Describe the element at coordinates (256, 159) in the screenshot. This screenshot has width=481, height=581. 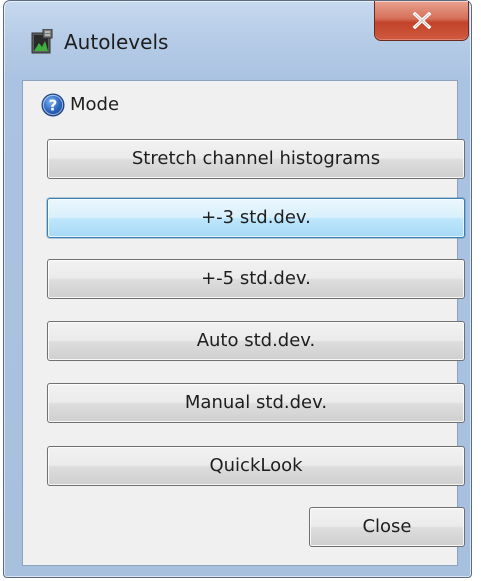
I see `stretch-channel-histograms-button: Stretch channel histograms` at that location.